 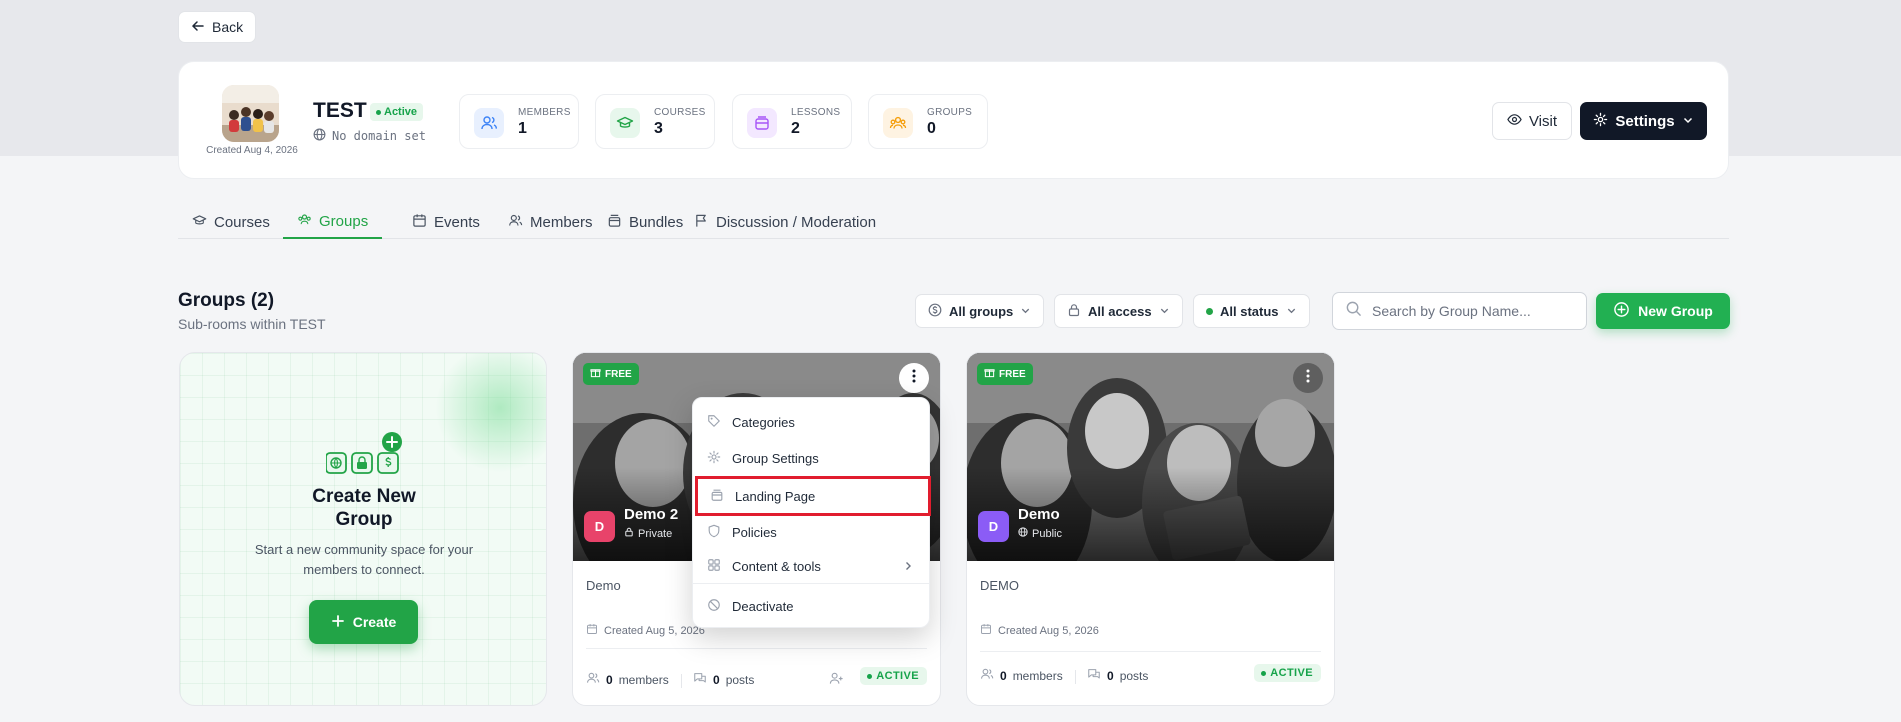 I want to click on group-posts-count: 0 posts, so click(x=1117, y=675).